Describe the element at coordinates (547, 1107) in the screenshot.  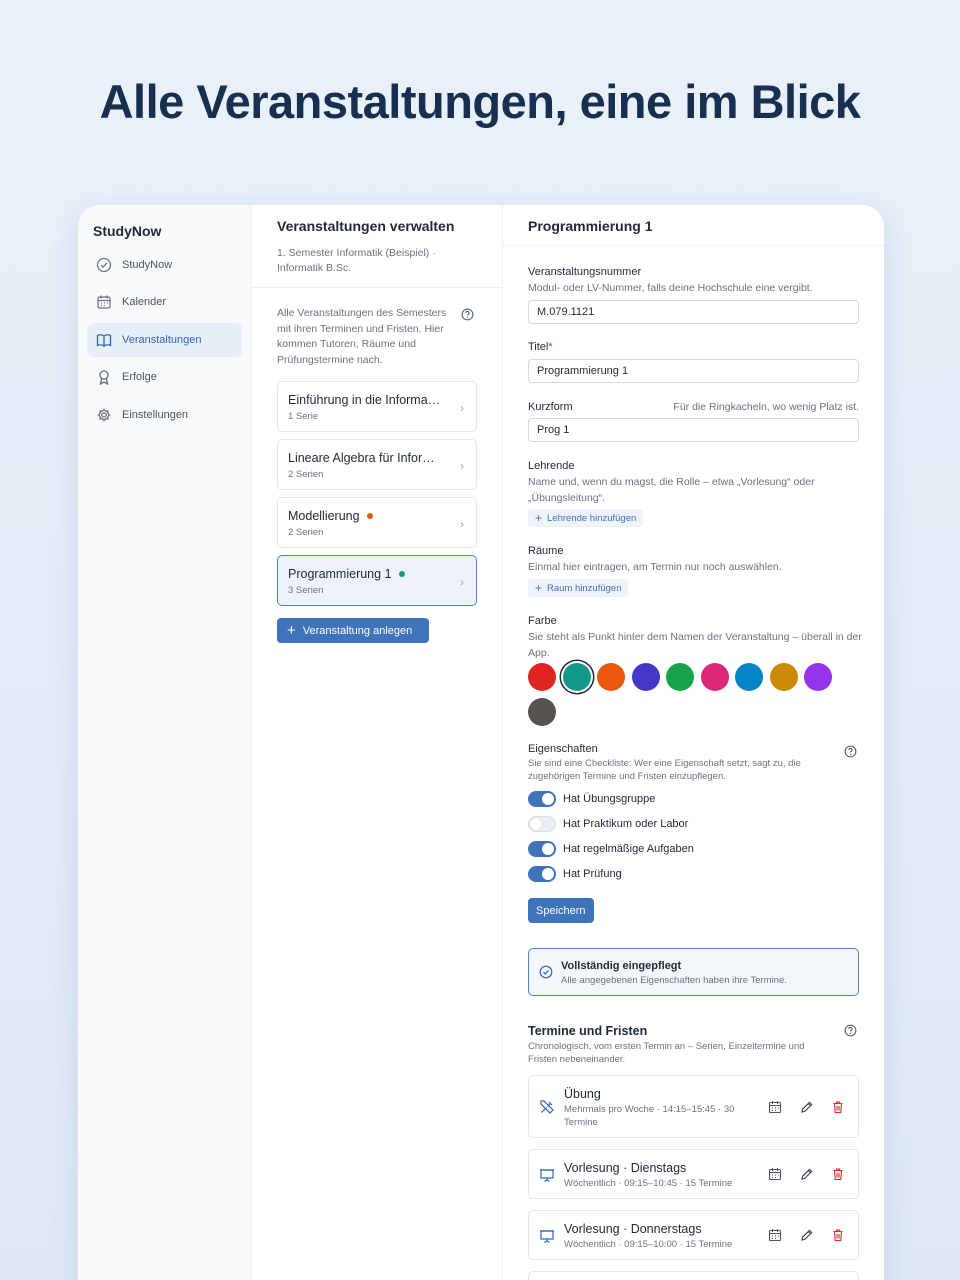
I see `tools-icon` at that location.